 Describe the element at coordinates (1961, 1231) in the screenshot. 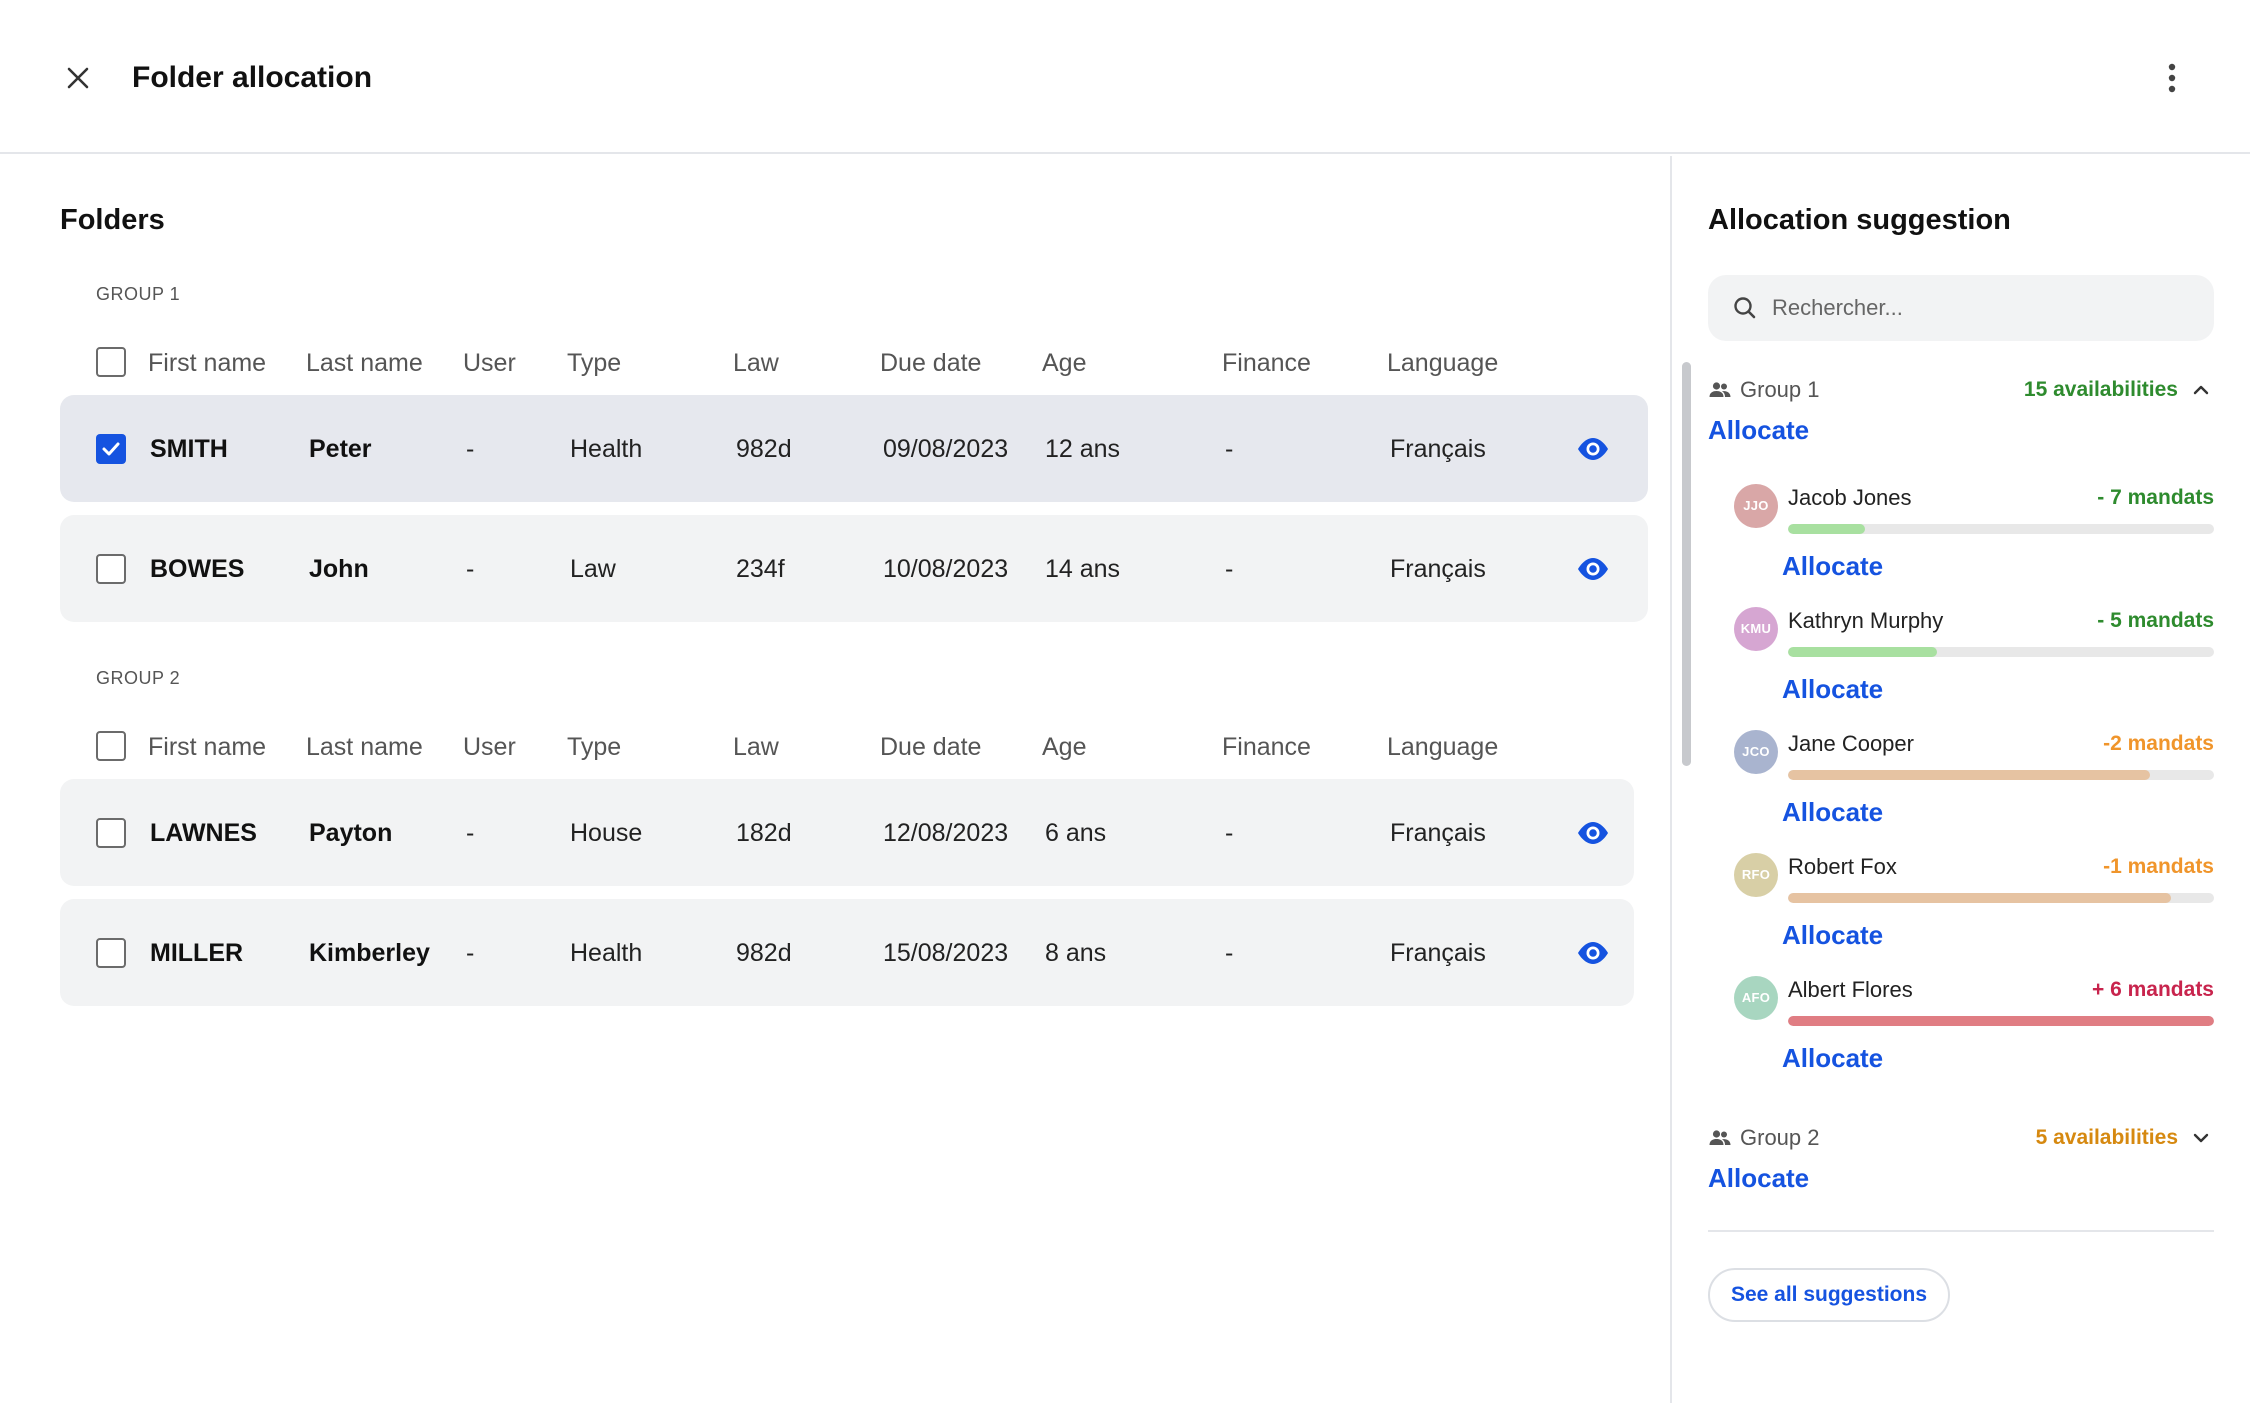

I see `divider` at that location.